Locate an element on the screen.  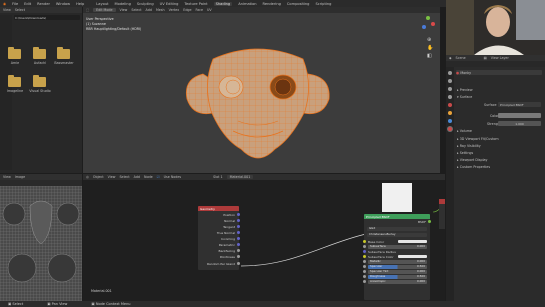
folder-label-visual-studio: Visual Studio is located at coordinates (40, 91).